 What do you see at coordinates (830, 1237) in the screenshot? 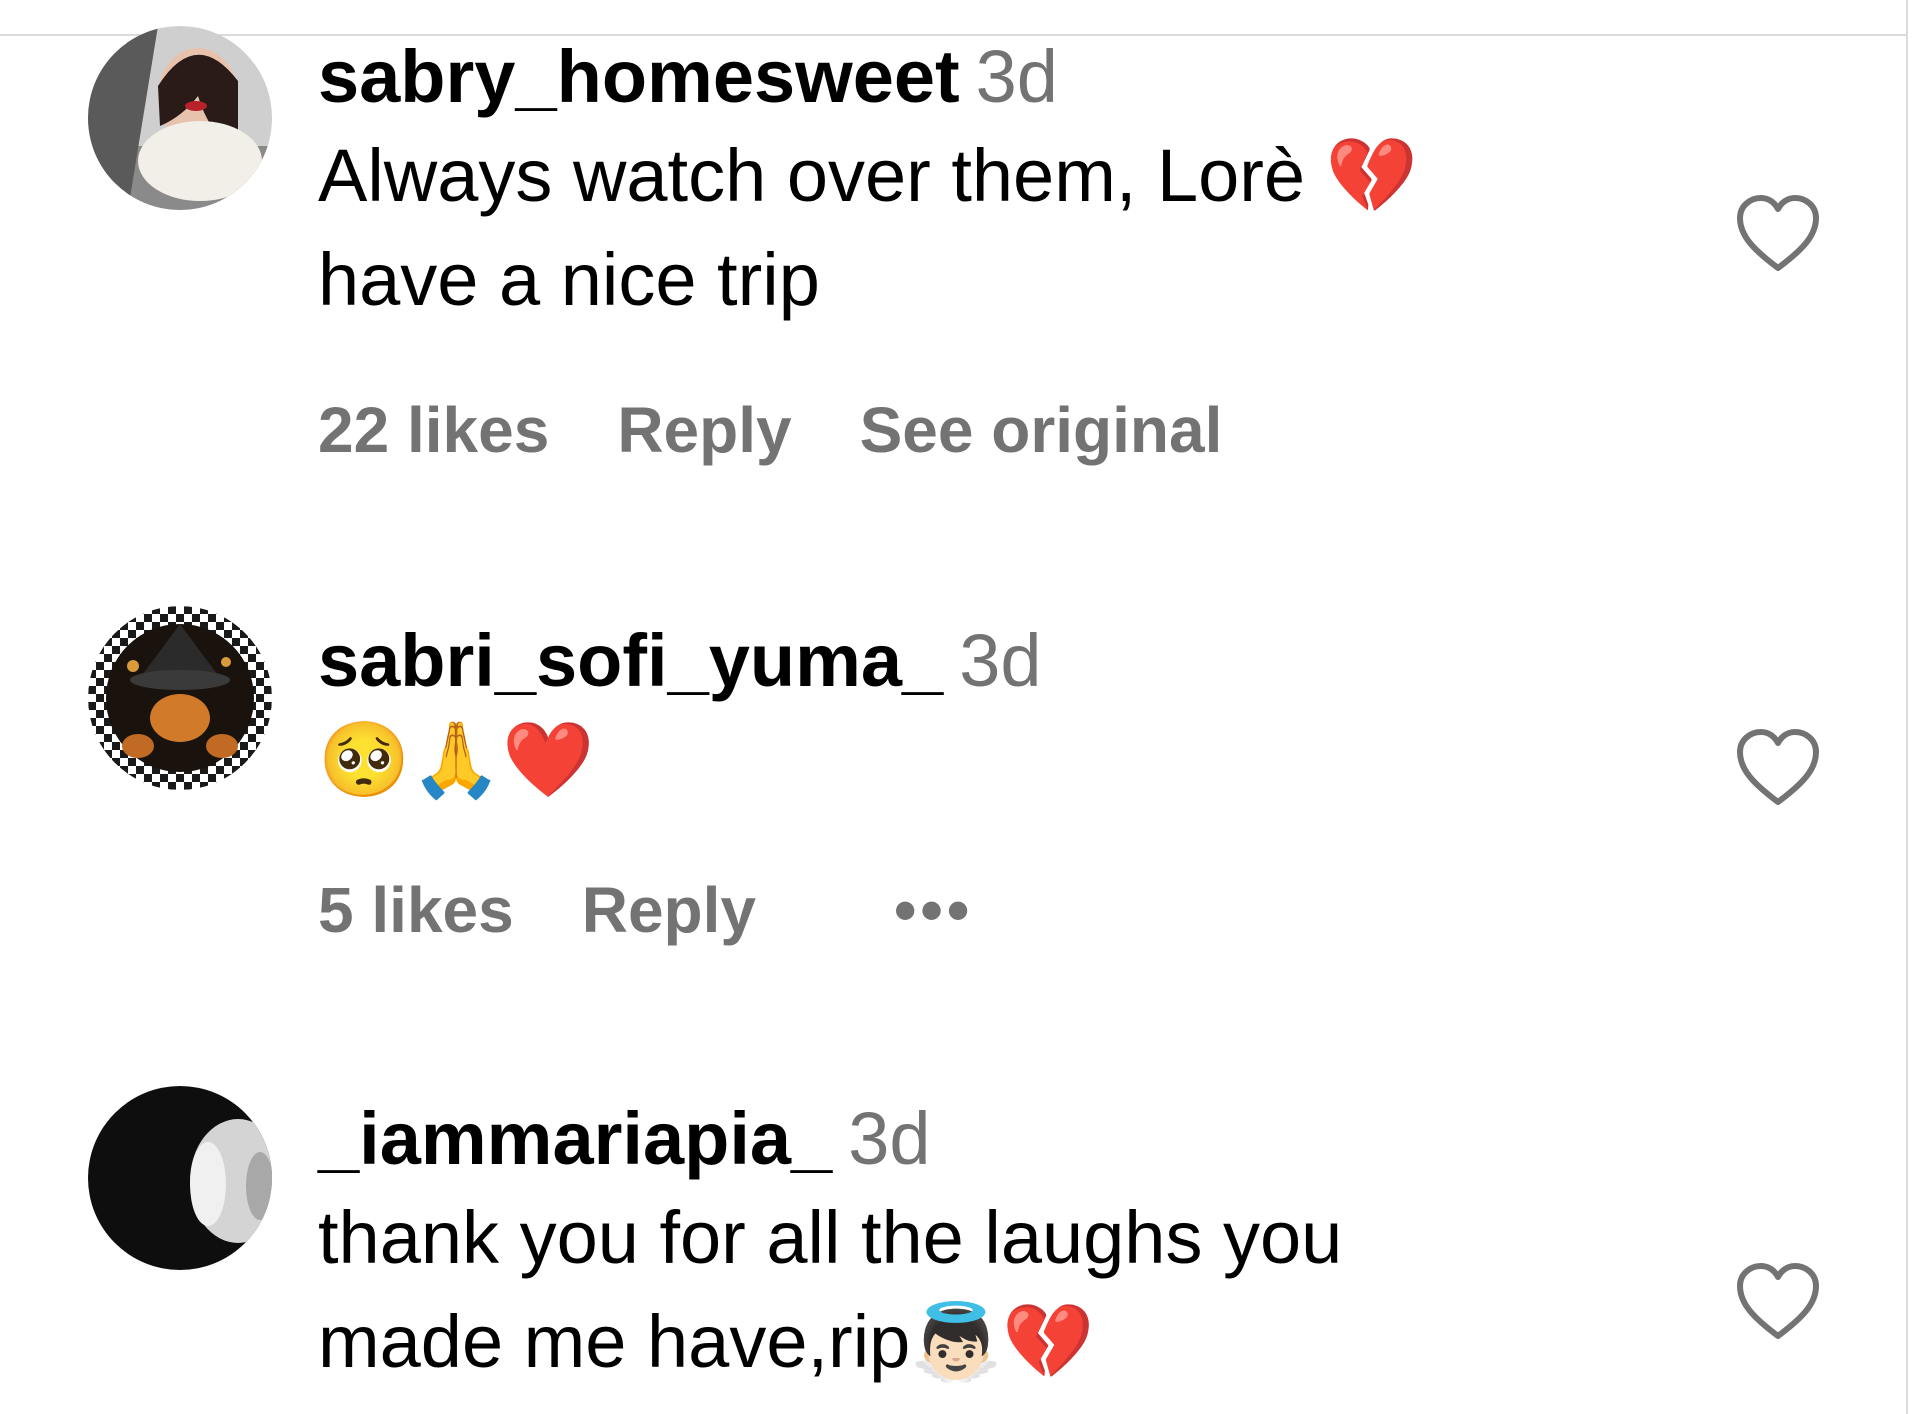
I see `comment-text-line: thank you for all the laughs you` at bounding box center [830, 1237].